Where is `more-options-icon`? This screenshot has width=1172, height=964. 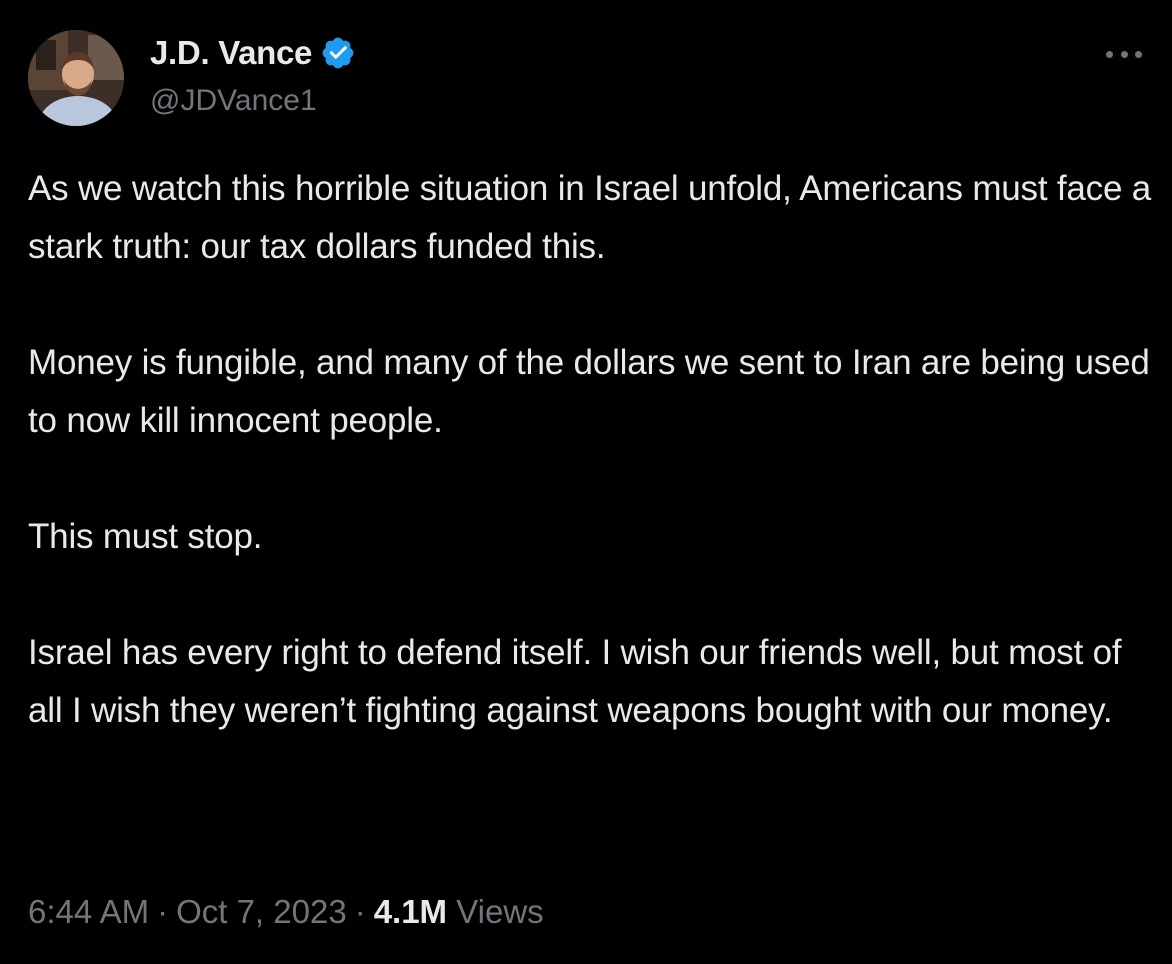
more-options-icon is located at coordinates (1124, 54).